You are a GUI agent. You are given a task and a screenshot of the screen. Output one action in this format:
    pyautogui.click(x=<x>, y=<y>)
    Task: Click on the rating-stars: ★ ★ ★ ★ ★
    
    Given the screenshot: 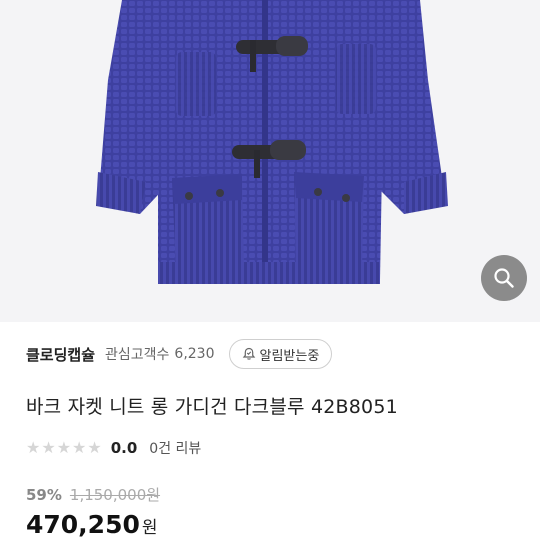 What is the action you would take?
    pyautogui.click(x=64, y=448)
    